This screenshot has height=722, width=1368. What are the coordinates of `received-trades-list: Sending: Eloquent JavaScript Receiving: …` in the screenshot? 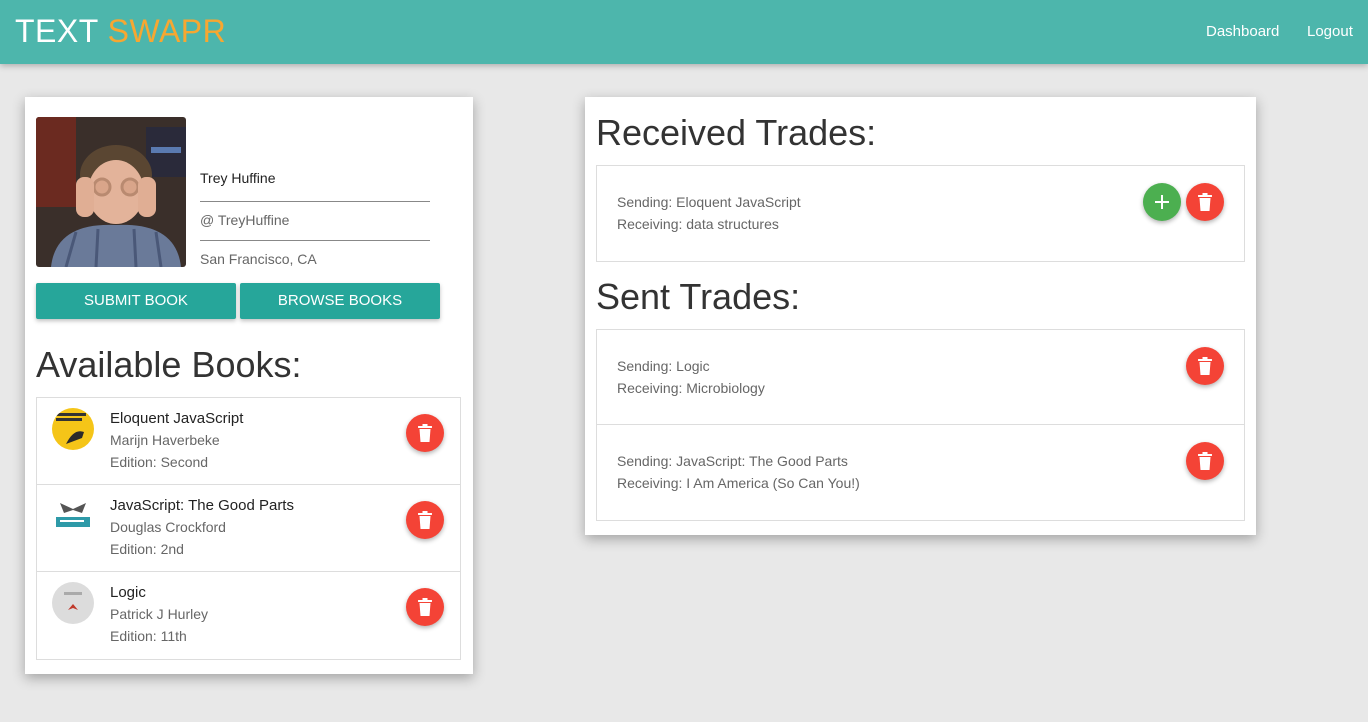 It's located at (920, 213).